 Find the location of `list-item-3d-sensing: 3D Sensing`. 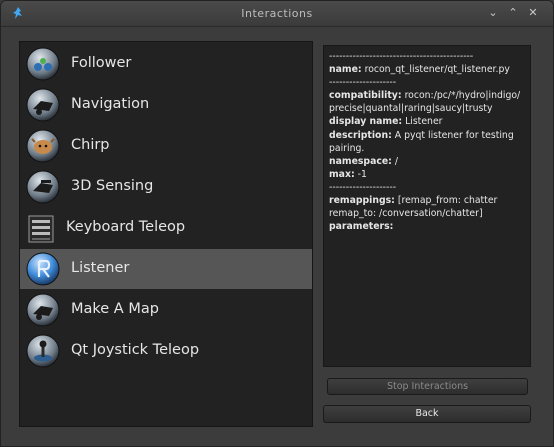

list-item-3d-sensing: 3D Sensing is located at coordinates (166, 187).